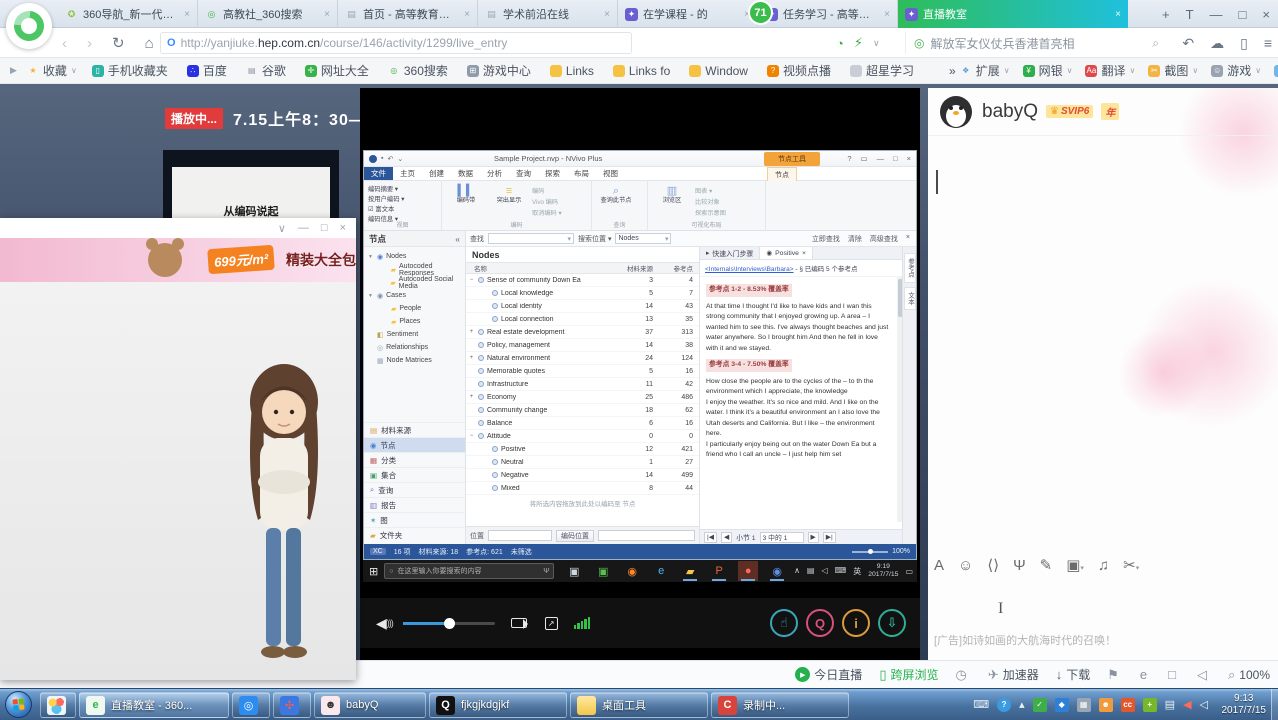 The image size is (1278, 720). Describe the element at coordinates (1115, 675) in the screenshot. I see `status-flag: ⚑` at that location.